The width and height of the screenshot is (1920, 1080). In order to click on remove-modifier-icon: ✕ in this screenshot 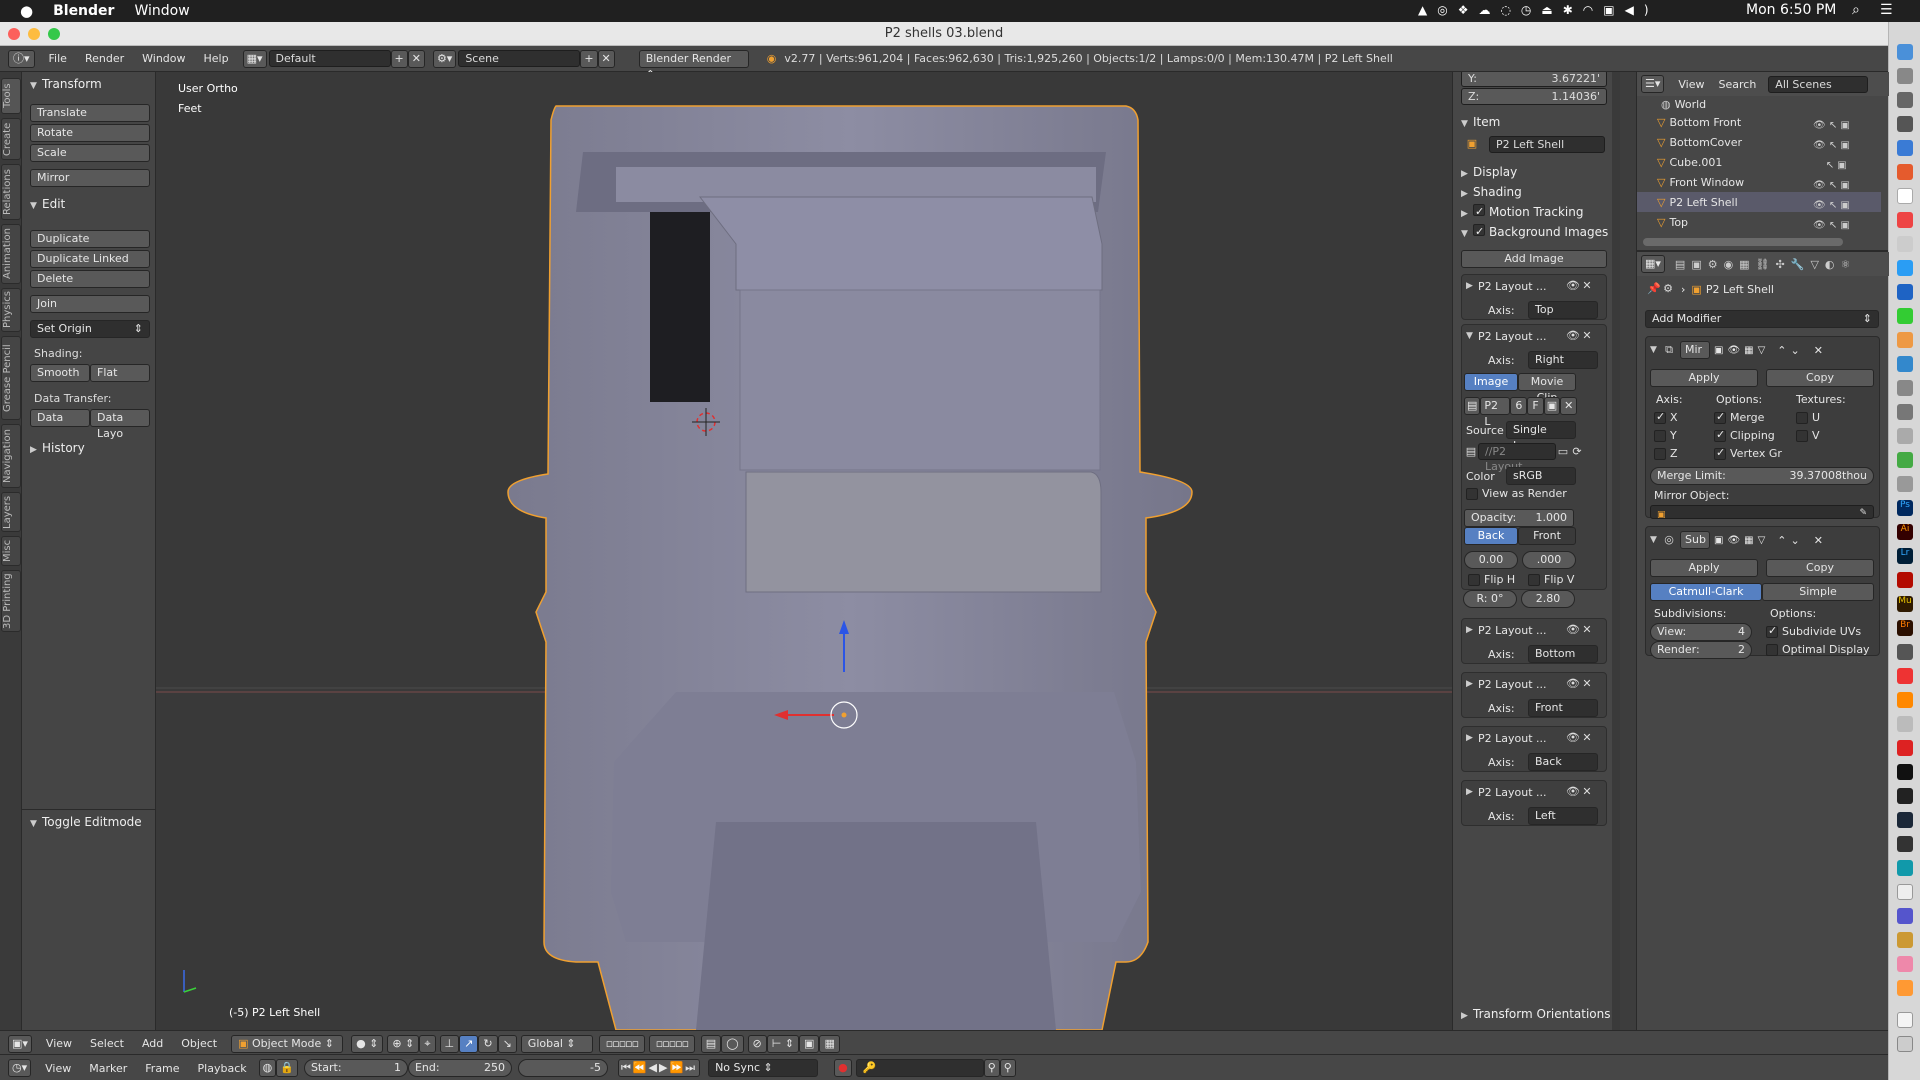, I will do `click(1818, 350)`.